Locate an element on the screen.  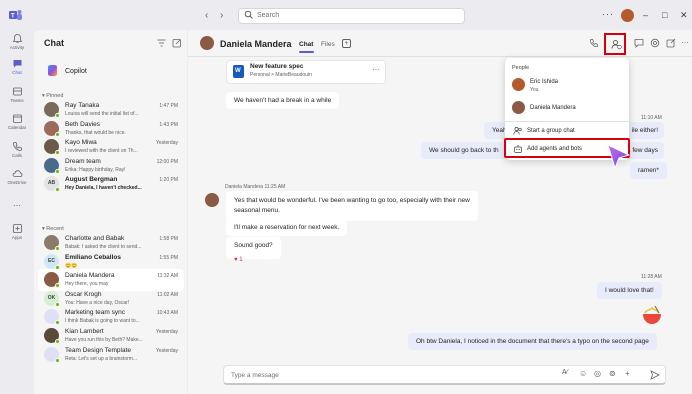
rail-onedrive: OneDrive is located at coordinates (17, 176).